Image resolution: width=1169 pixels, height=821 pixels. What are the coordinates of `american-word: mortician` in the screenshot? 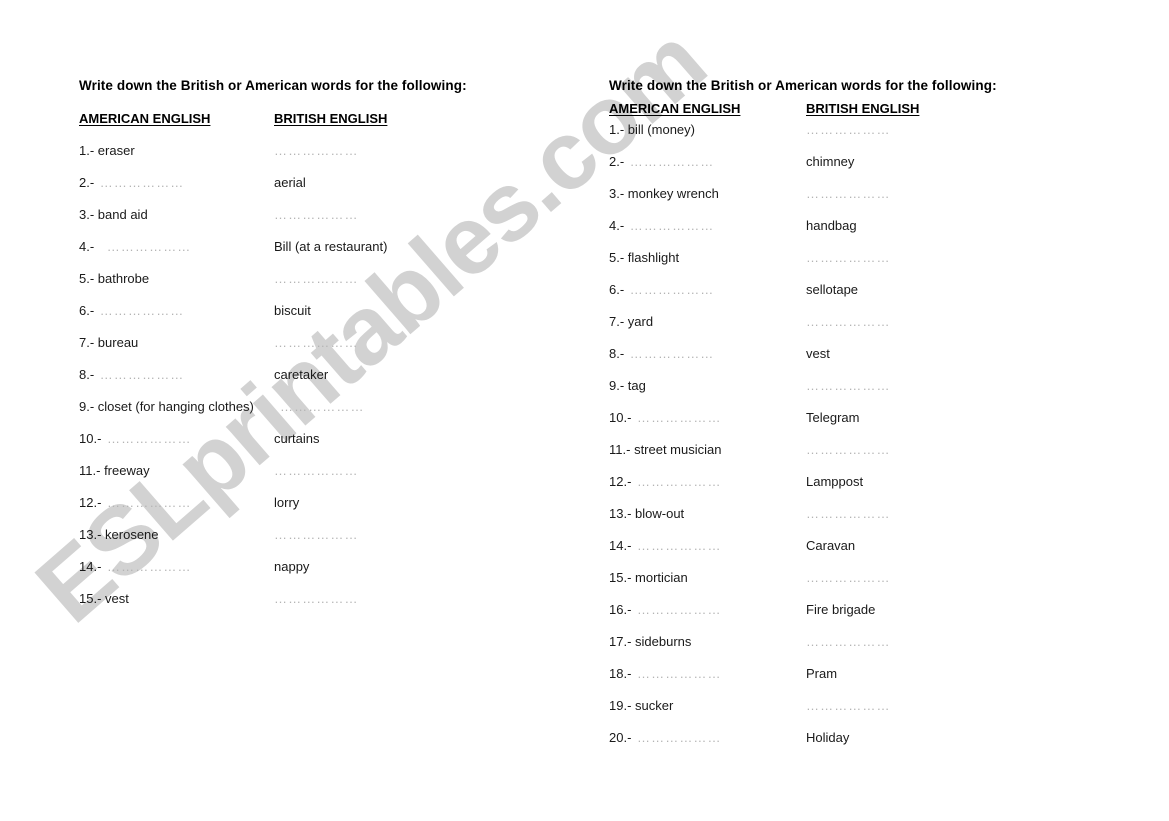 It's located at (661, 577).